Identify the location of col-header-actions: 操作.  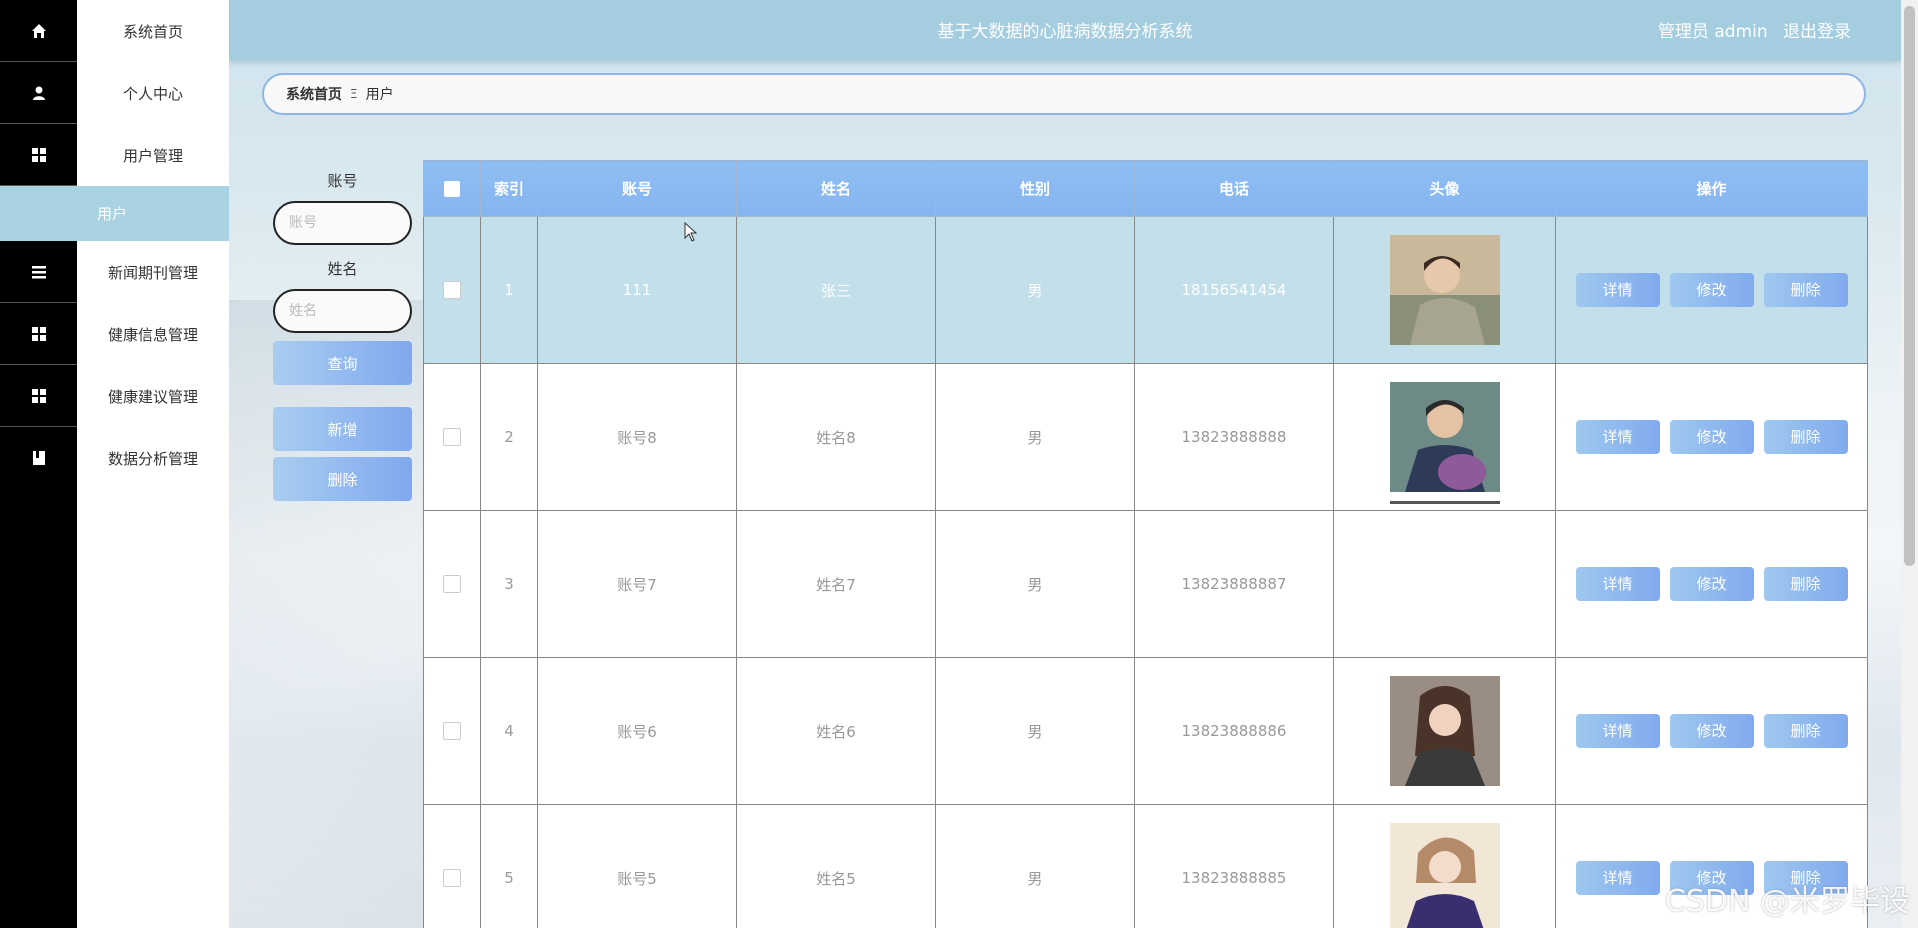
(1711, 188).